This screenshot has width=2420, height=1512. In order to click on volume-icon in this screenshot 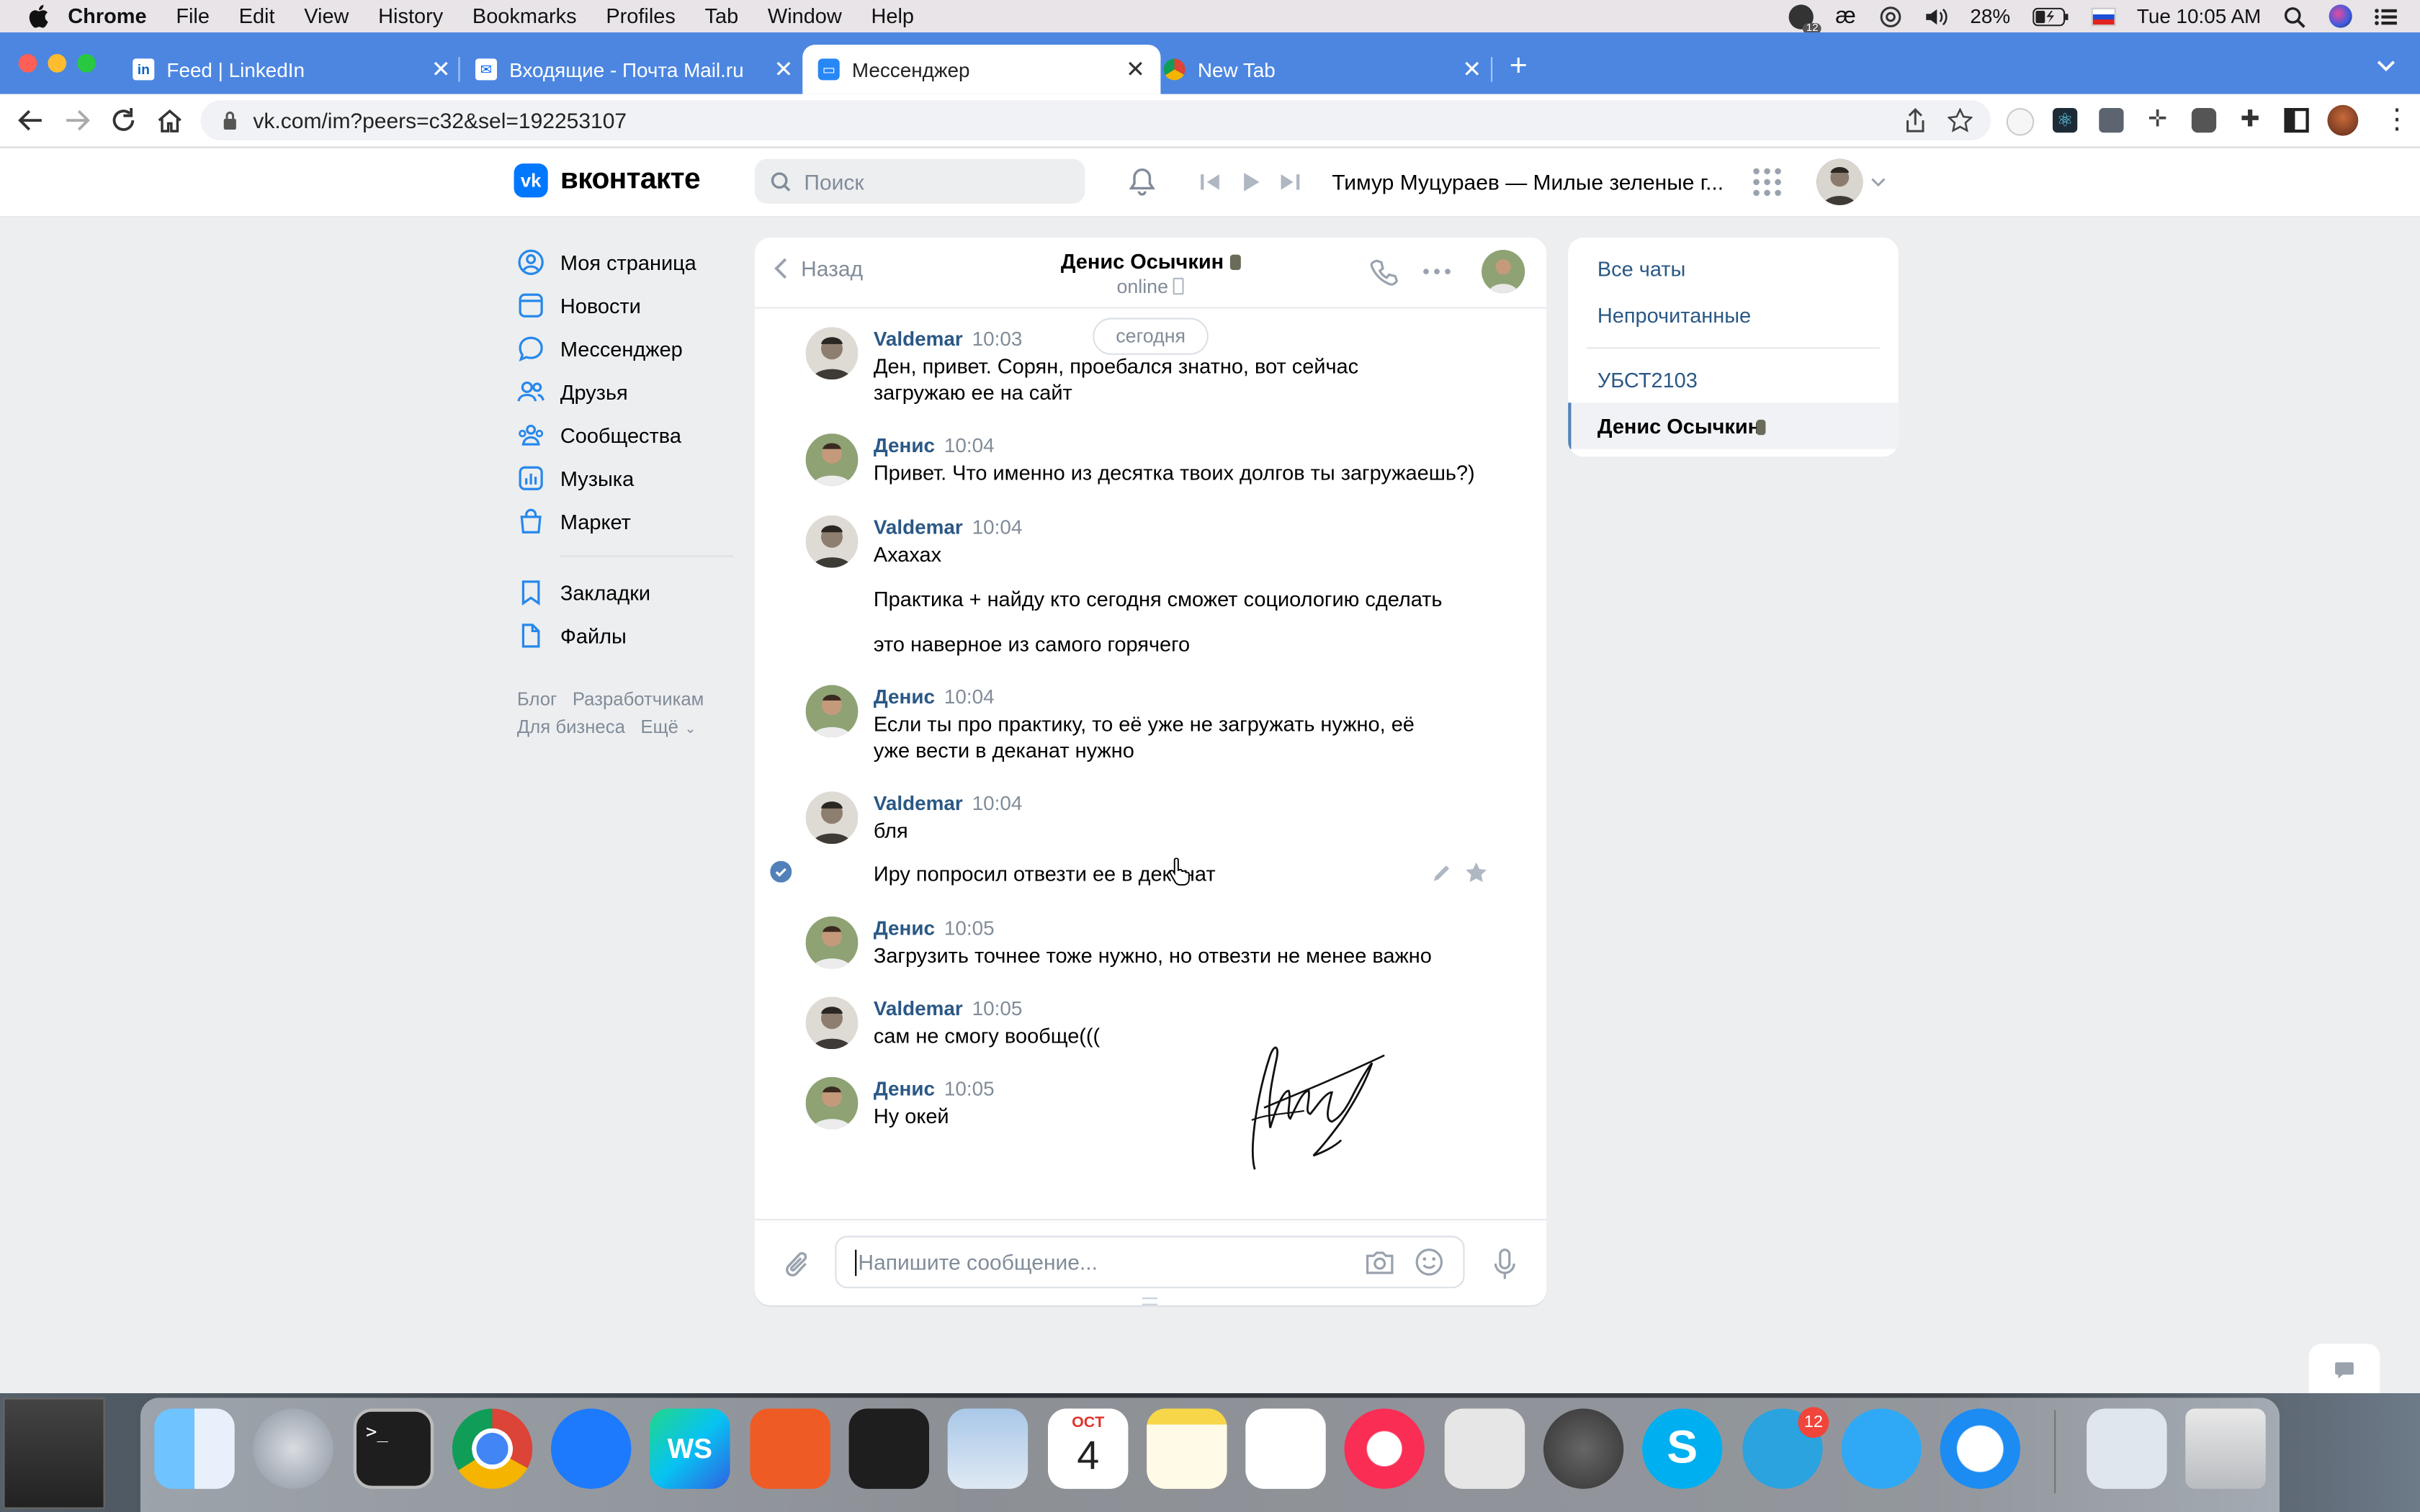, I will do `click(1936, 16)`.